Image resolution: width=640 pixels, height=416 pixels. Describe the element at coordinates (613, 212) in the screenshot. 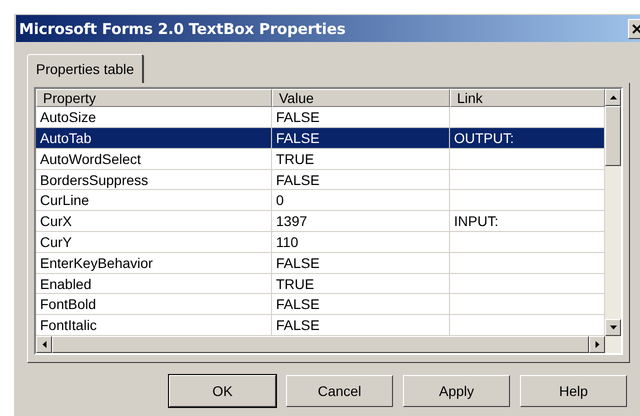

I see `vertical-scrollbar` at that location.